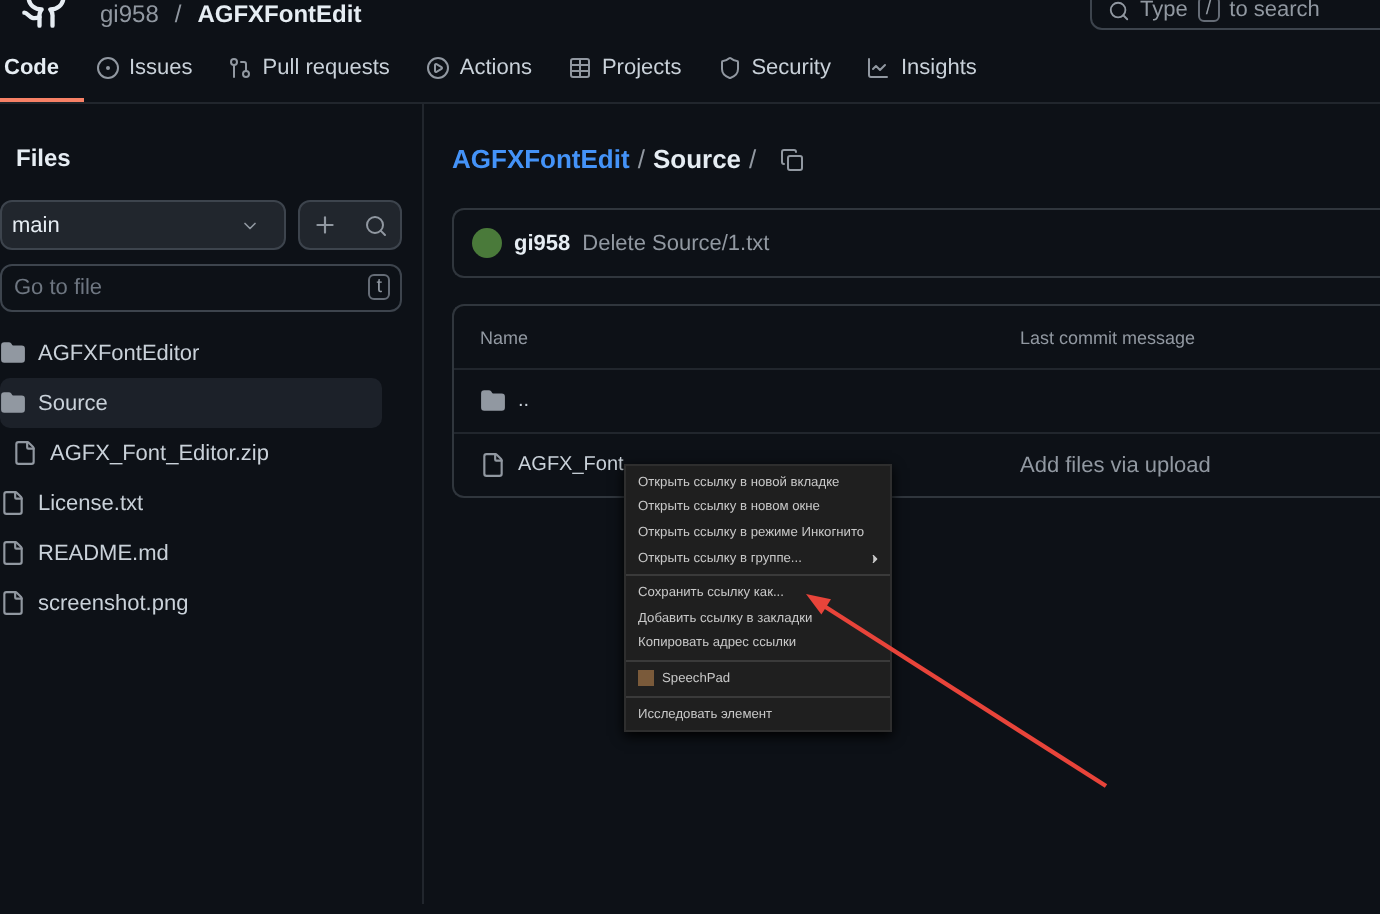 The height and width of the screenshot is (914, 1380). I want to click on folder-name: Source, so click(697, 159).